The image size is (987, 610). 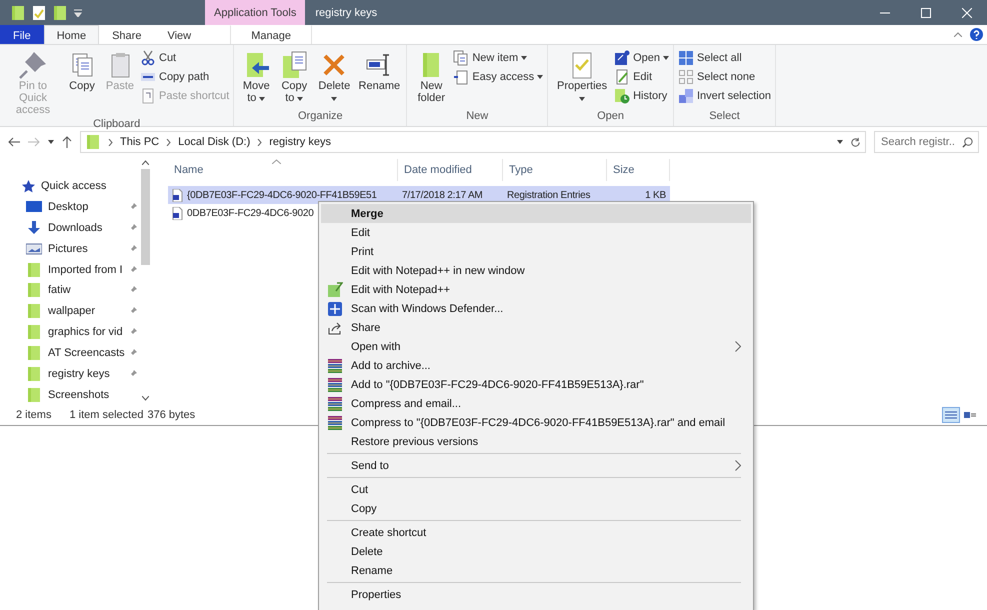 What do you see at coordinates (548, 195) in the screenshot?
I see `file-cell: Registration Entries` at bounding box center [548, 195].